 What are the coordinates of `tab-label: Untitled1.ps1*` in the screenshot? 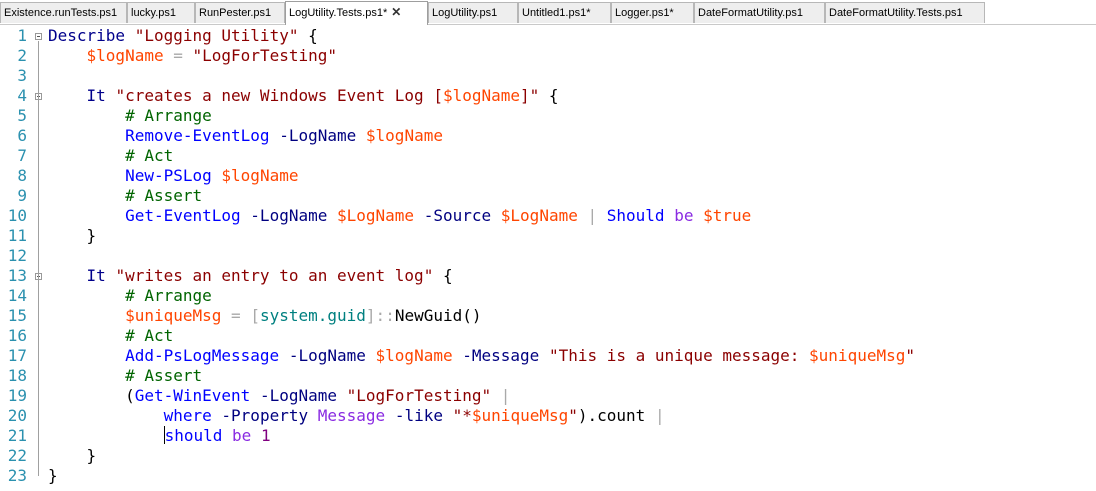 It's located at (556, 13).